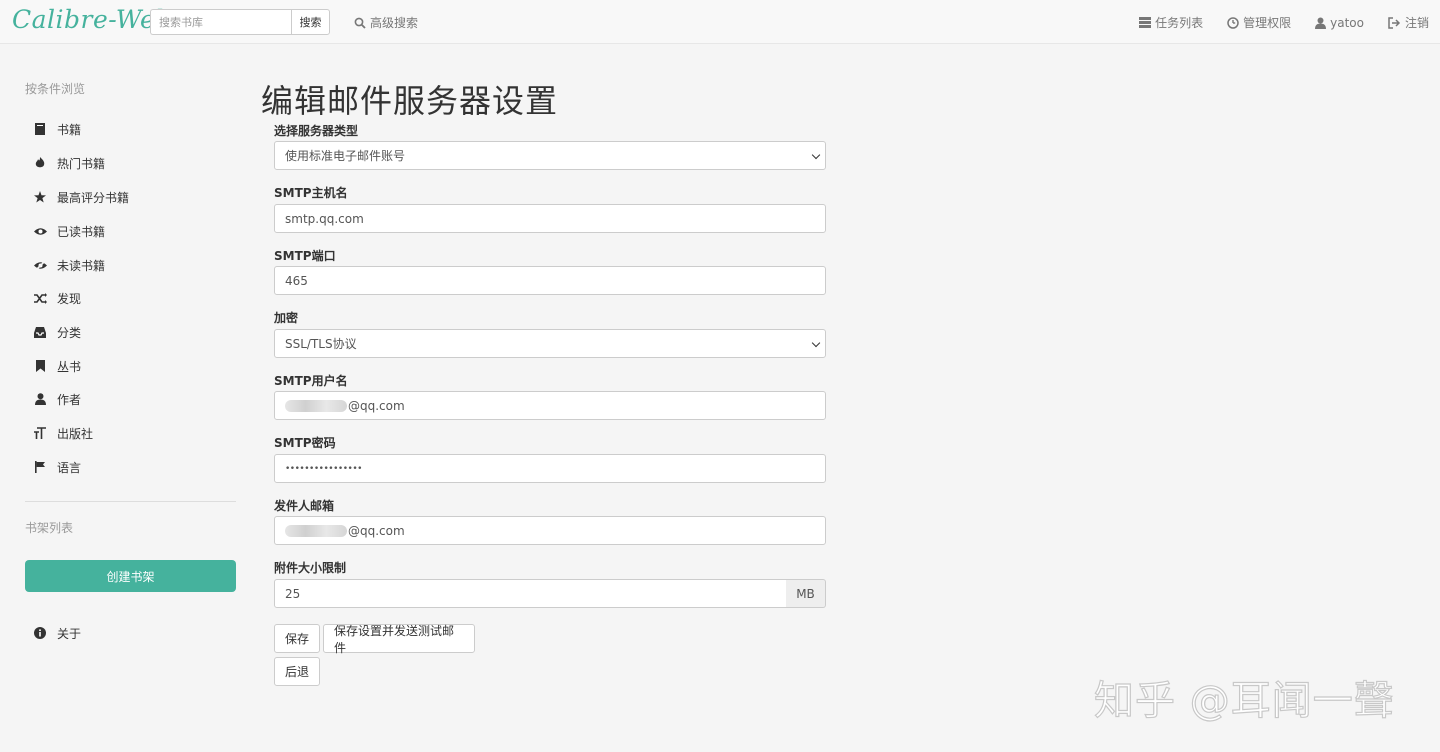 Image resolution: width=1440 pixels, height=752 pixels. I want to click on search-button: 搜索, so click(310, 22).